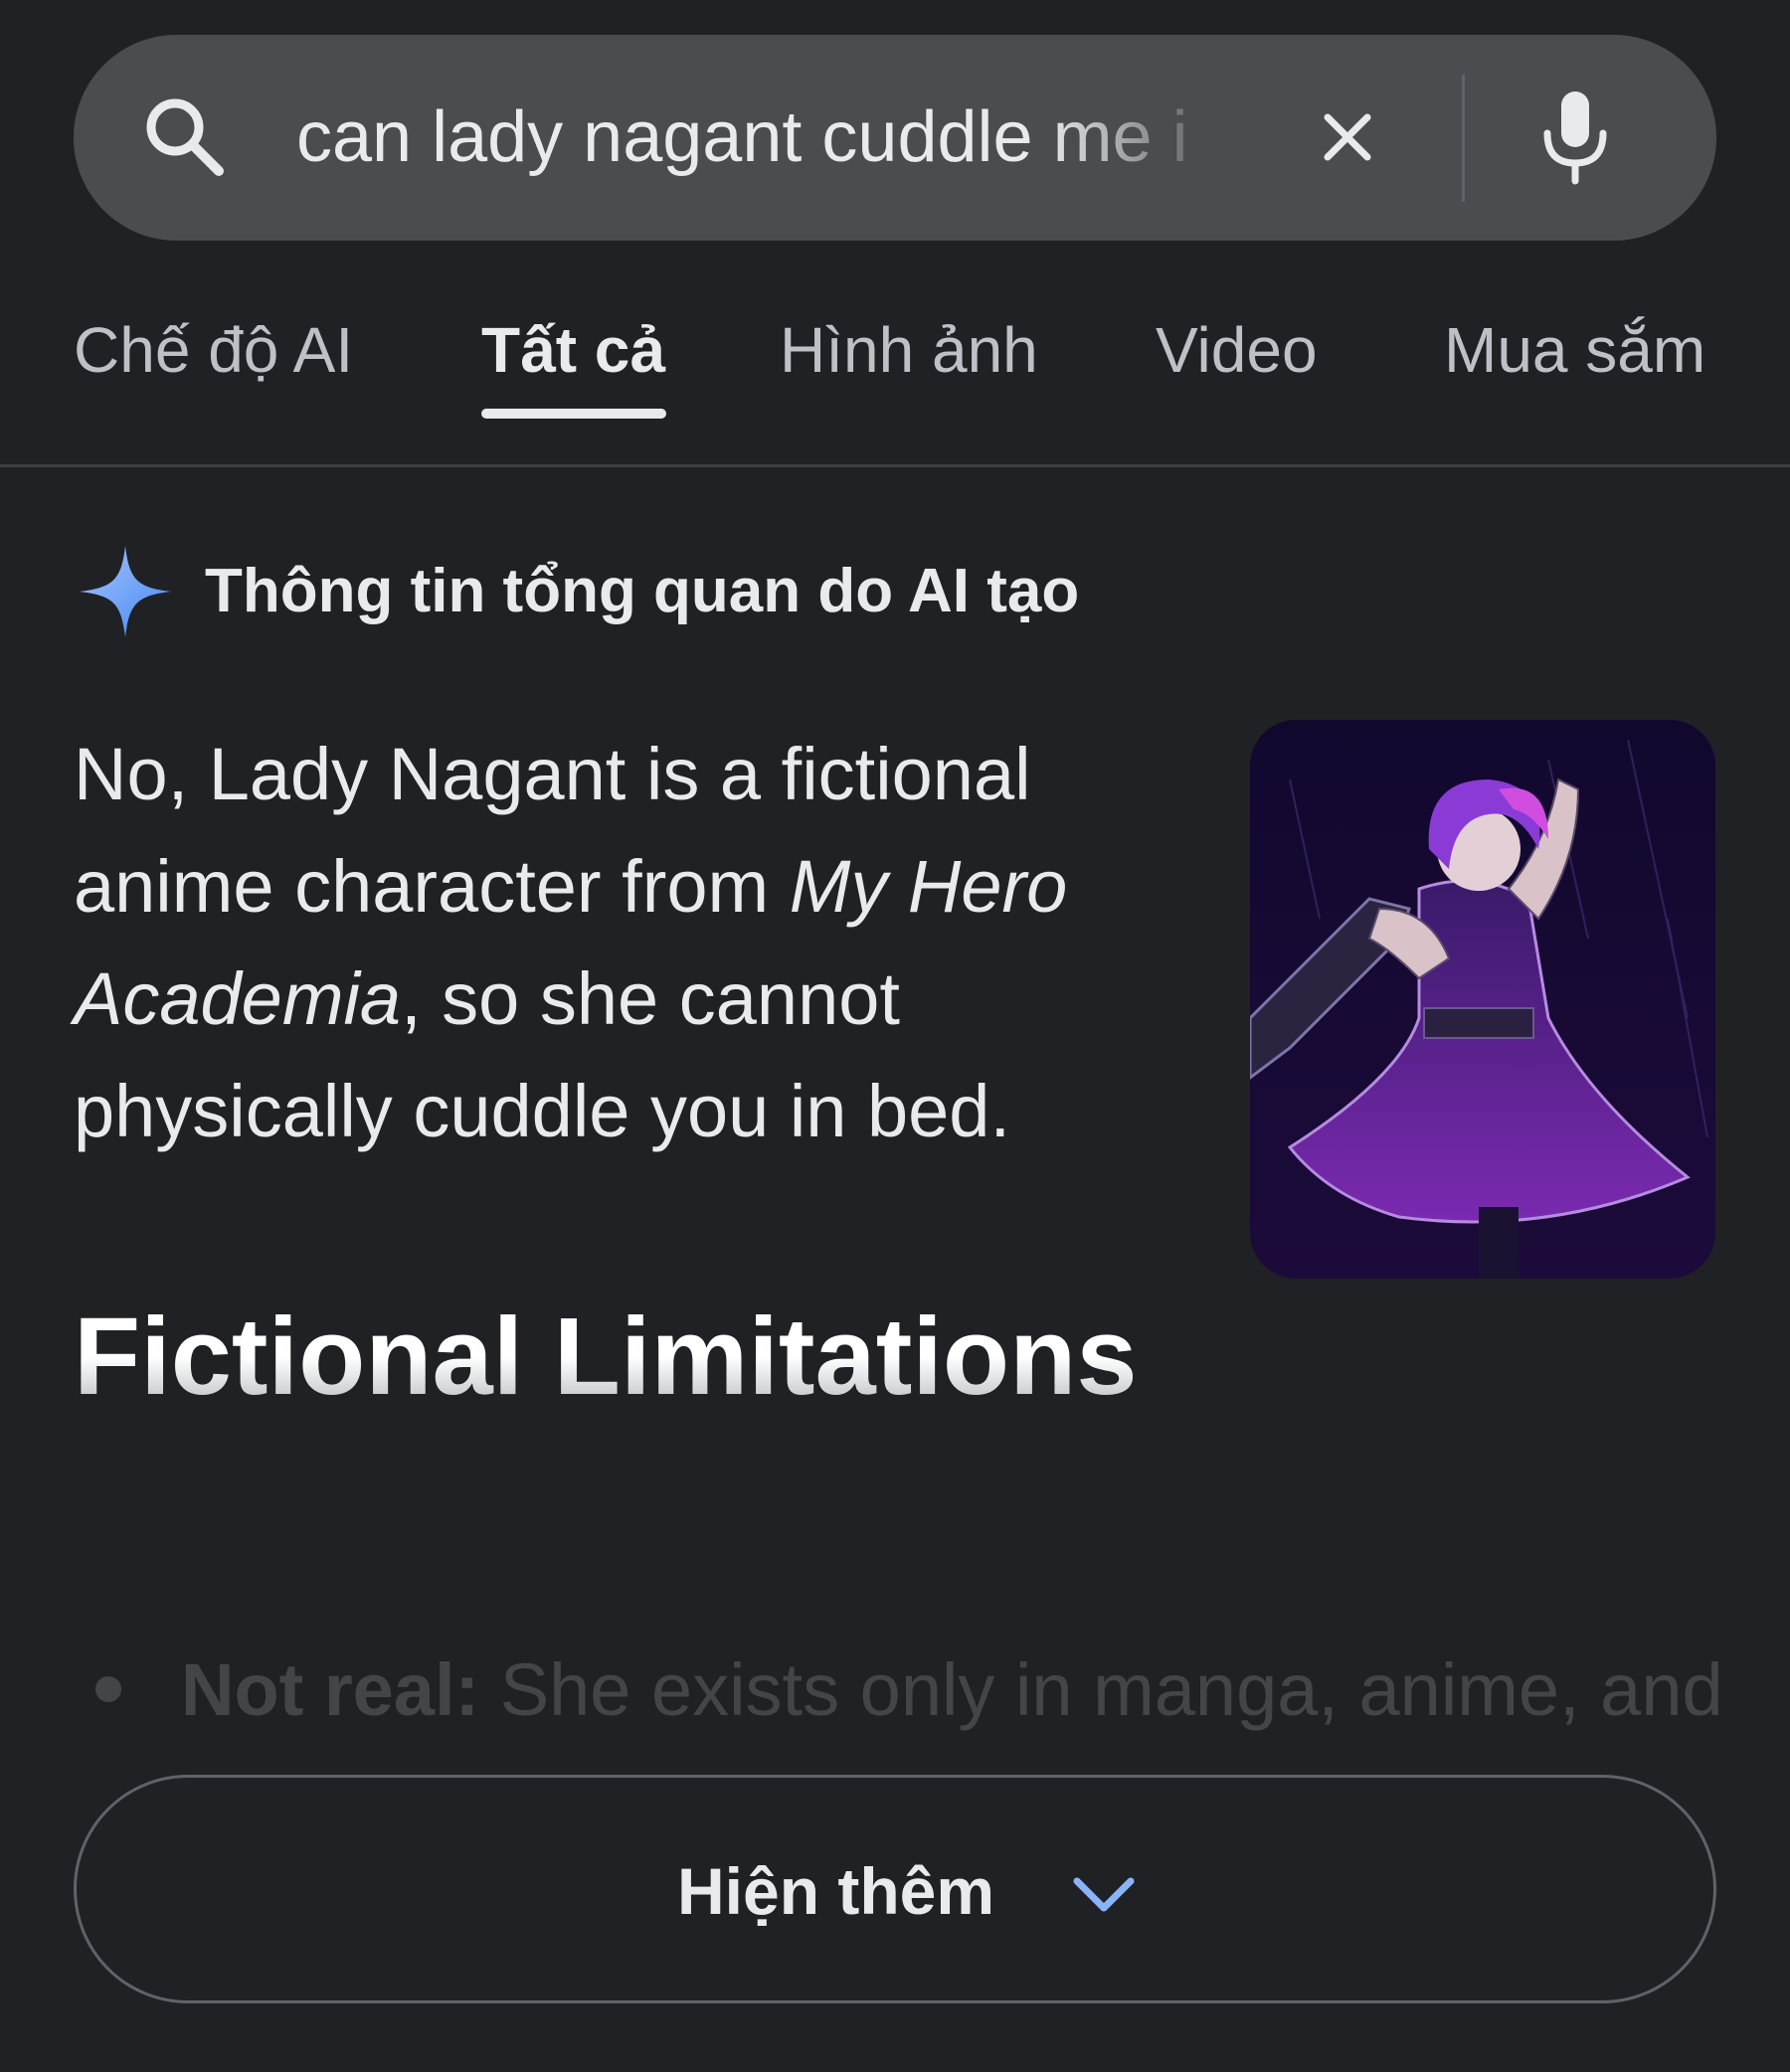 The width and height of the screenshot is (1790, 2072). I want to click on tab-ai-mode: Chế độ AI, so click(213, 350).